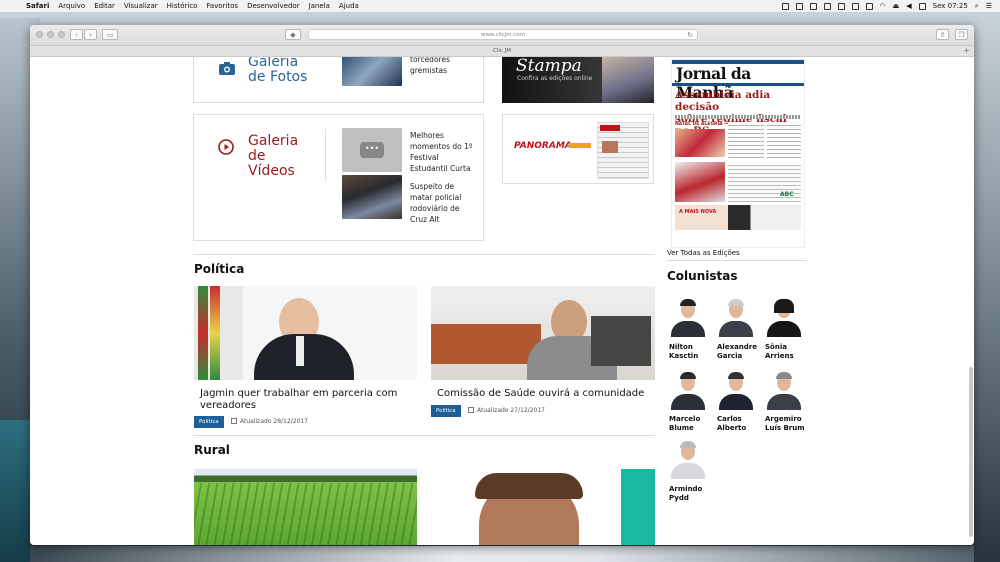  I want to click on columnist-name-4: Marcelo Blume, so click(684, 424).